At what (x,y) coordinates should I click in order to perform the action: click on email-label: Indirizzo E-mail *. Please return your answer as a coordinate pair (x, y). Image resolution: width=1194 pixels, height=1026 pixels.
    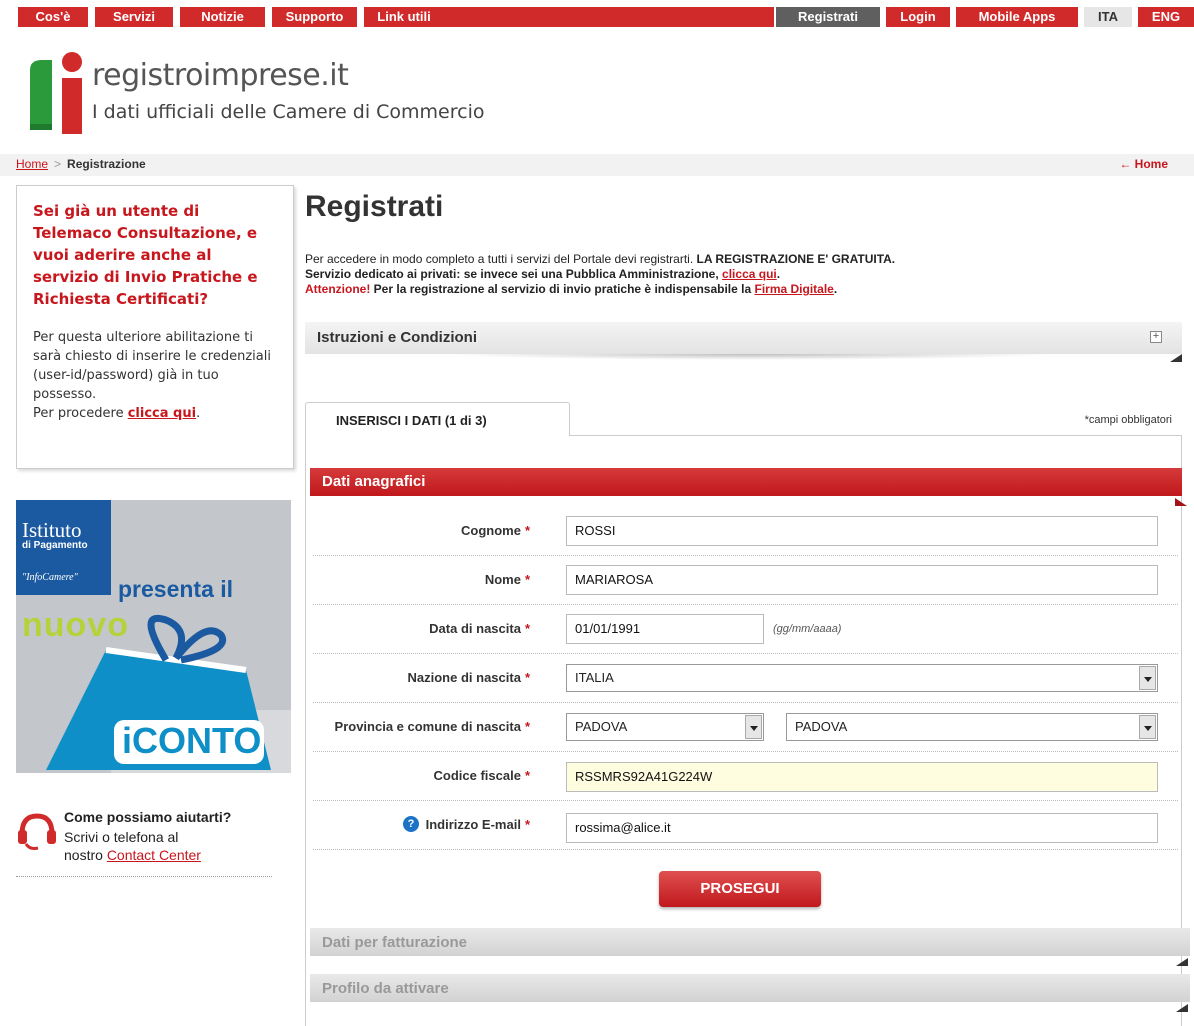
    Looking at the image, I should click on (478, 824).